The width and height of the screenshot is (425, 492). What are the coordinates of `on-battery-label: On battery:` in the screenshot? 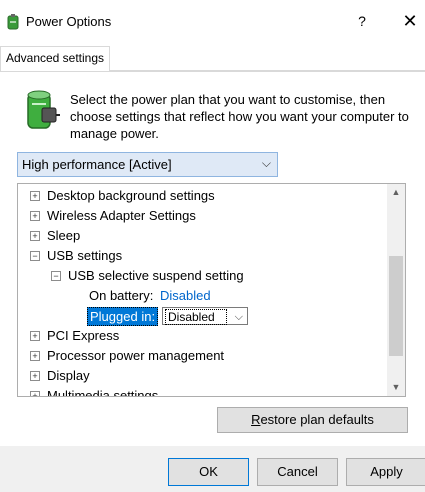 It's located at (121, 295).